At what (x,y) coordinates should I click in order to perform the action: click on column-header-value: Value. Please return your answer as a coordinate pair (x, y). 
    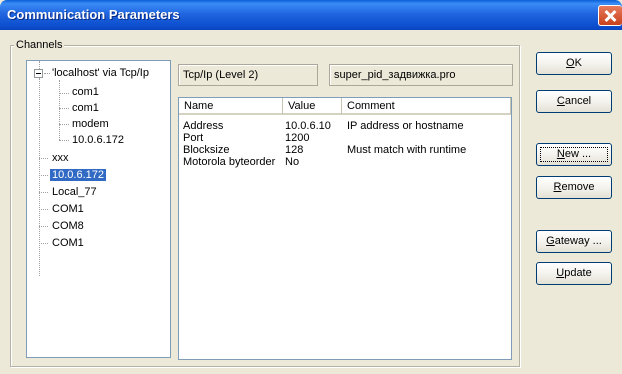
    Looking at the image, I should click on (312, 106).